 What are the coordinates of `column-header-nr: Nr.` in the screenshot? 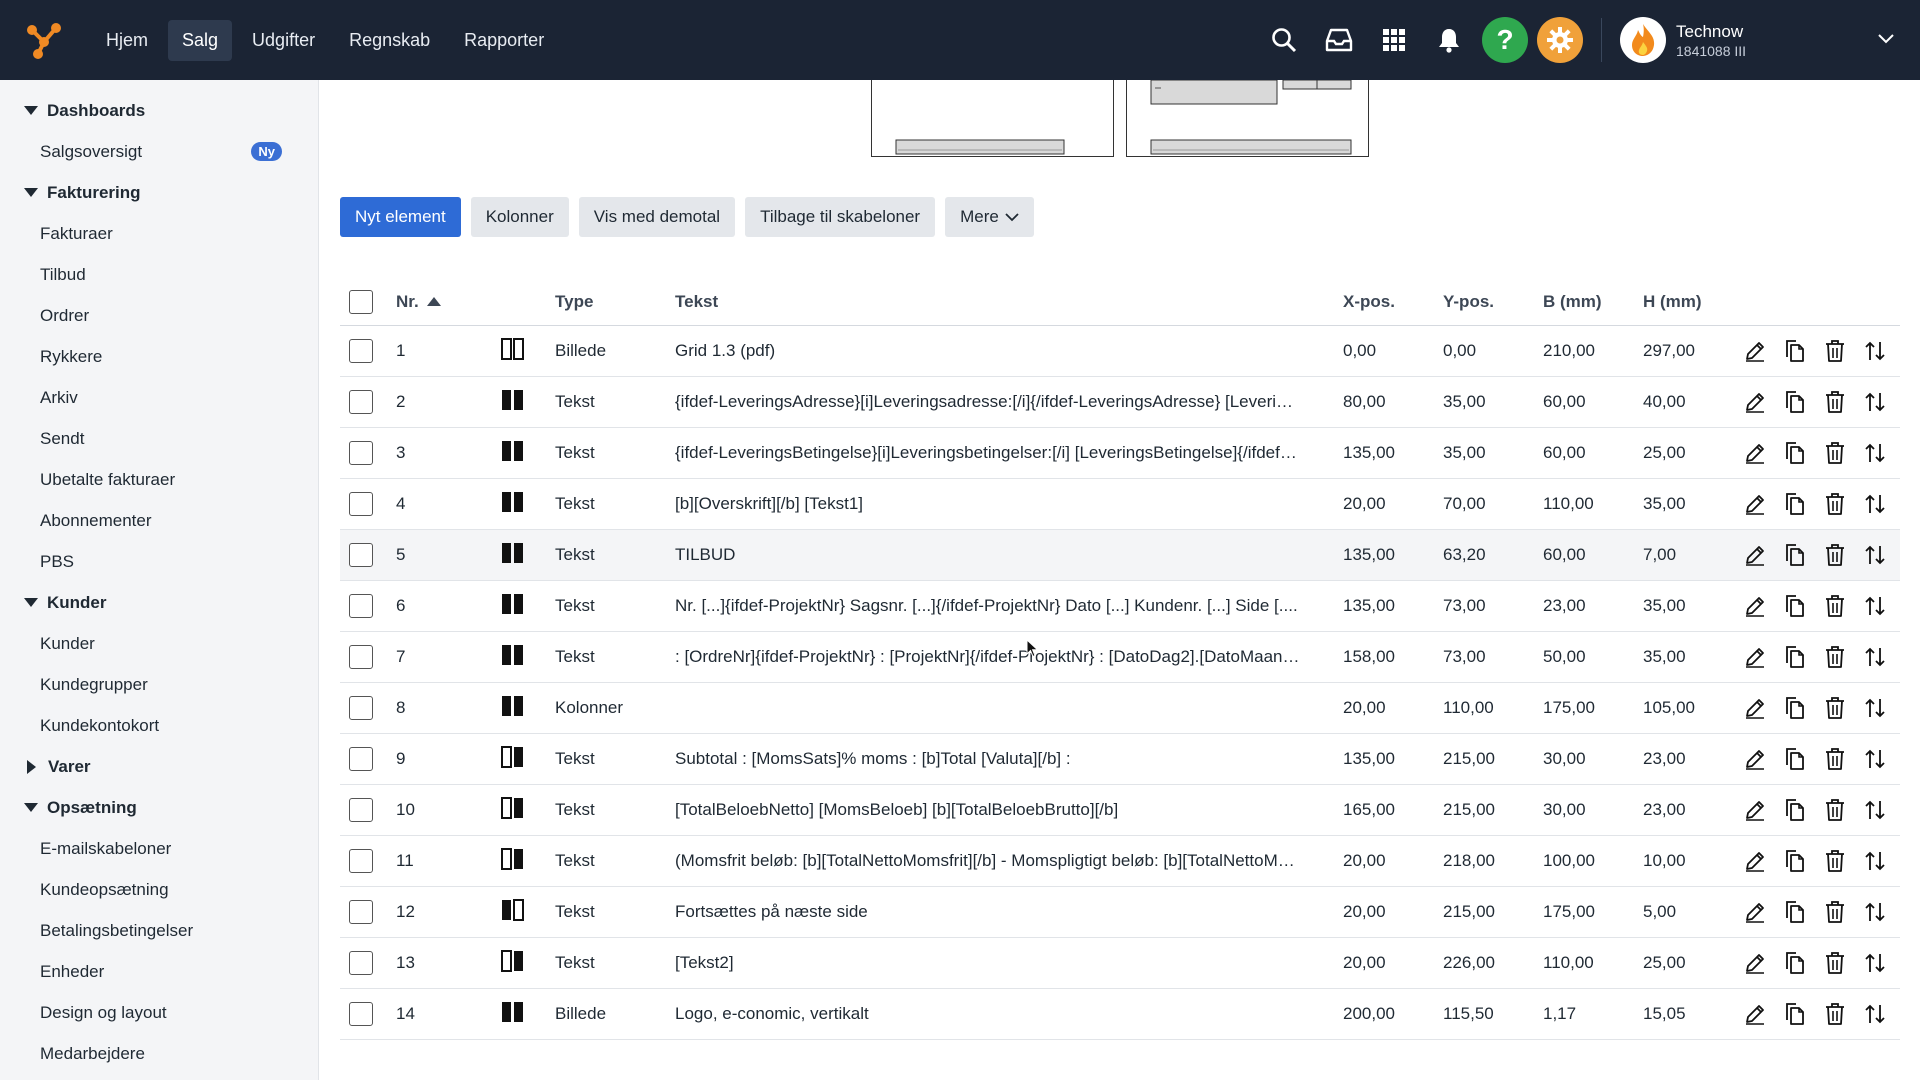 It's located at (448, 302).